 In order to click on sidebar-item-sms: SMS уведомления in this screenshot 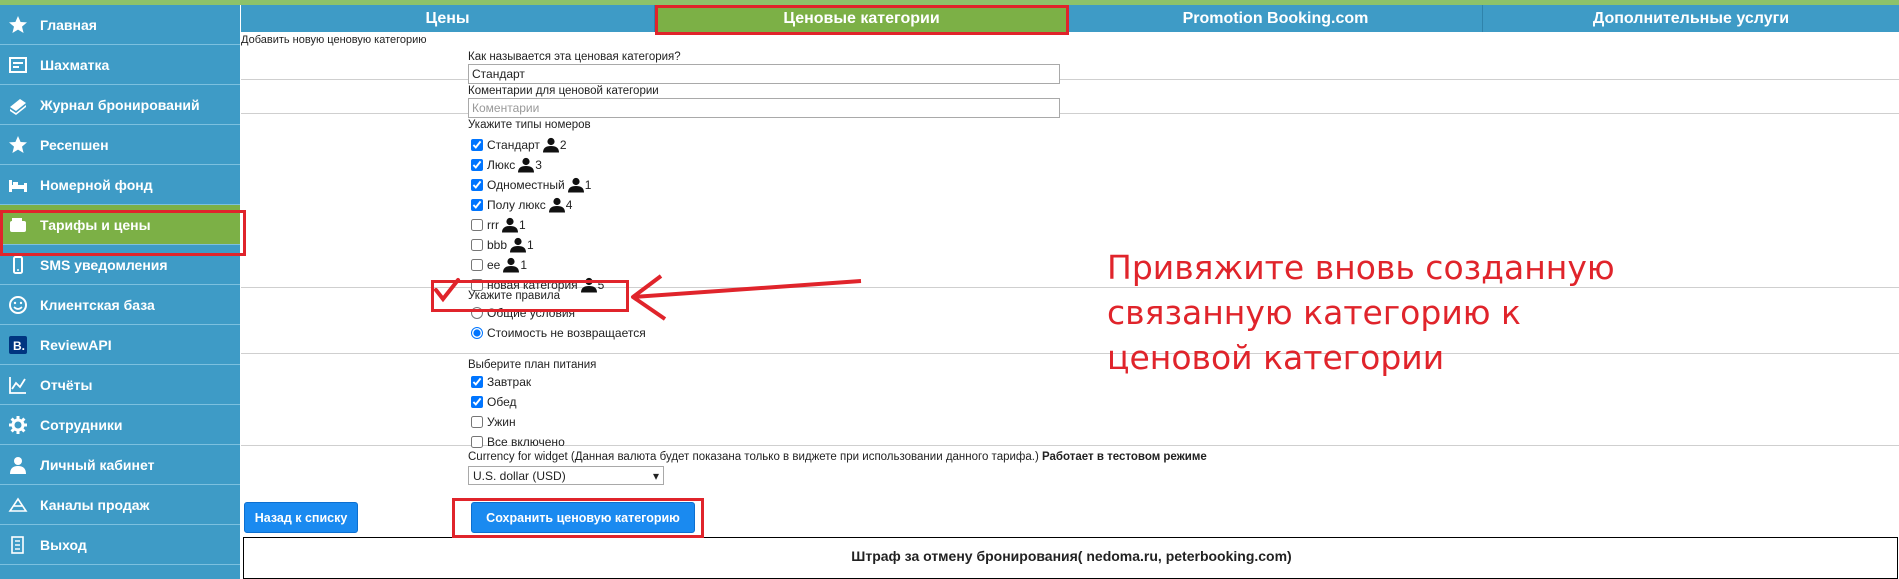, I will do `click(120, 265)`.